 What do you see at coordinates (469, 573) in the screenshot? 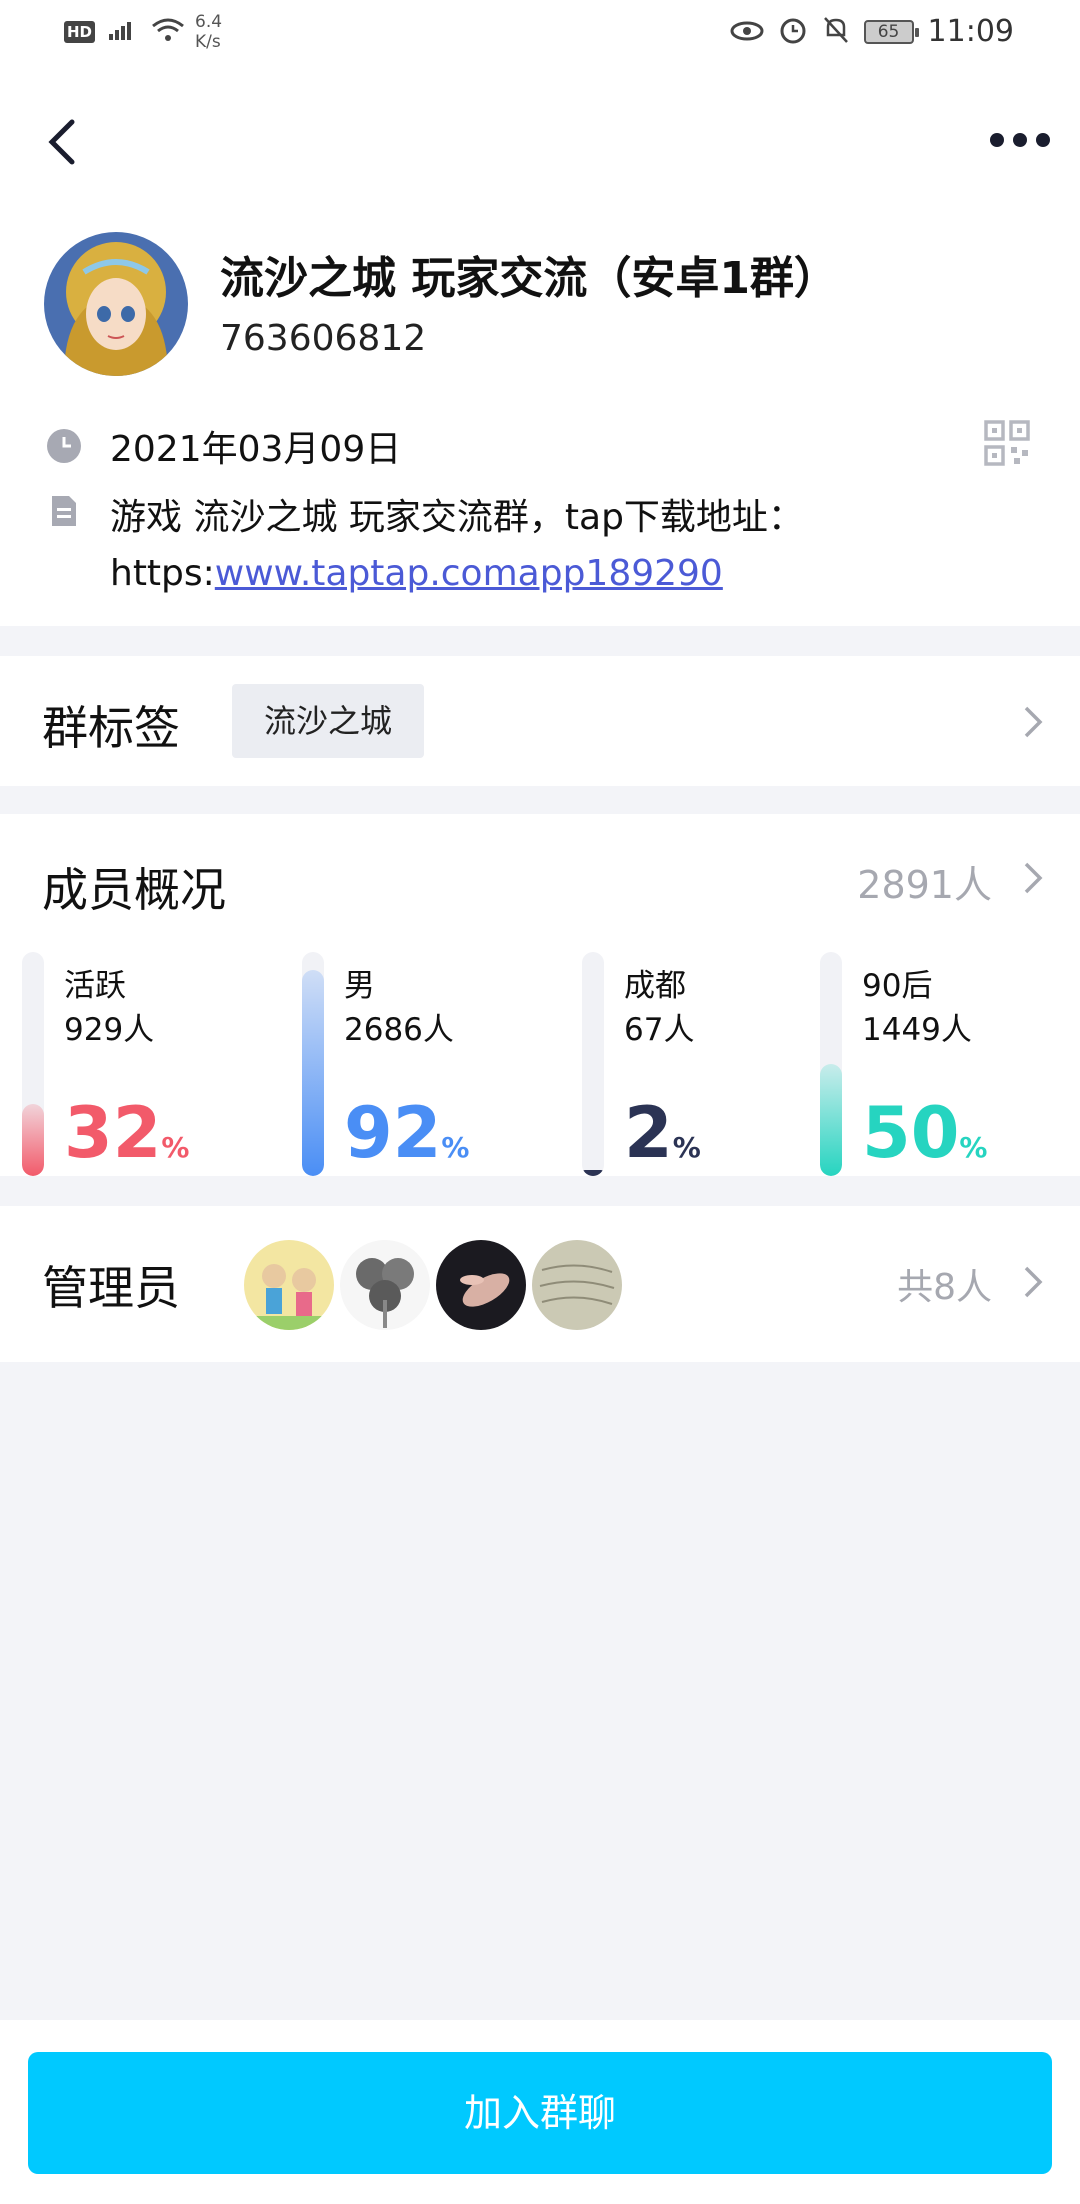
I see `download-link: www.taptap.comapp189290` at bounding box center [469, 573].